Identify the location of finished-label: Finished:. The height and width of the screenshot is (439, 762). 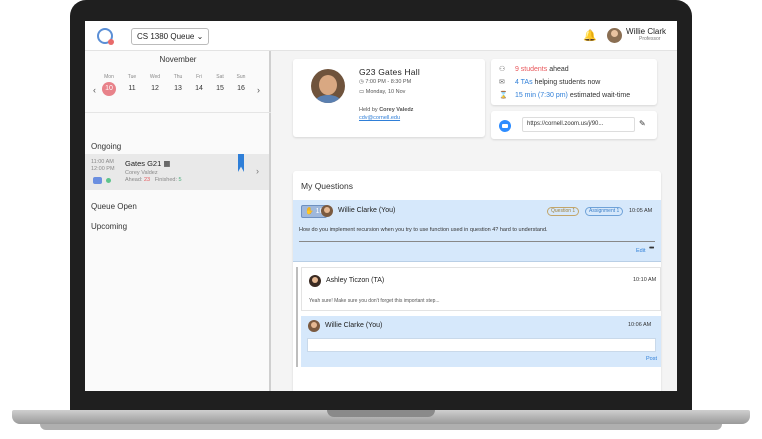
(166, 180).